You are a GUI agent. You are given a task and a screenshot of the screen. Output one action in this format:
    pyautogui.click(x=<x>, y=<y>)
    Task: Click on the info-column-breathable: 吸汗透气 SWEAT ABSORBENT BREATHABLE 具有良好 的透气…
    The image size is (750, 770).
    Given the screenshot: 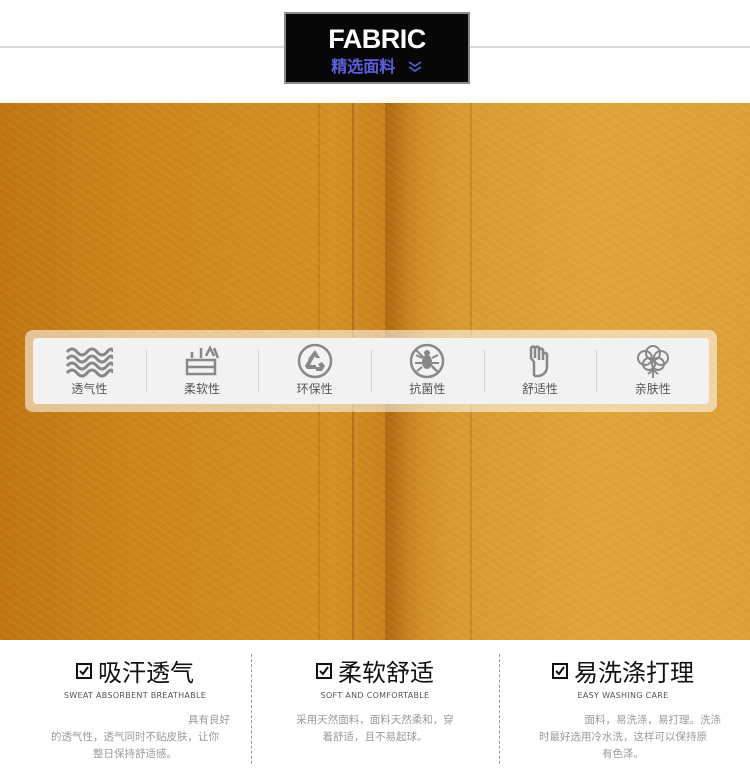 What is the action you would take?
    pyautogui.click(x=135, y=705)
    